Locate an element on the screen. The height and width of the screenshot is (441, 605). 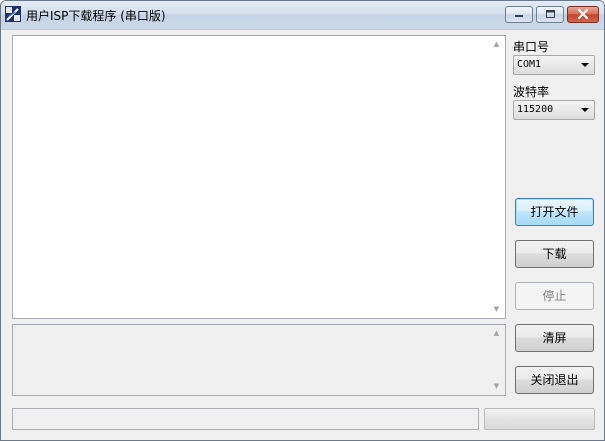
minimize-button is located at coordinates (519, 14).